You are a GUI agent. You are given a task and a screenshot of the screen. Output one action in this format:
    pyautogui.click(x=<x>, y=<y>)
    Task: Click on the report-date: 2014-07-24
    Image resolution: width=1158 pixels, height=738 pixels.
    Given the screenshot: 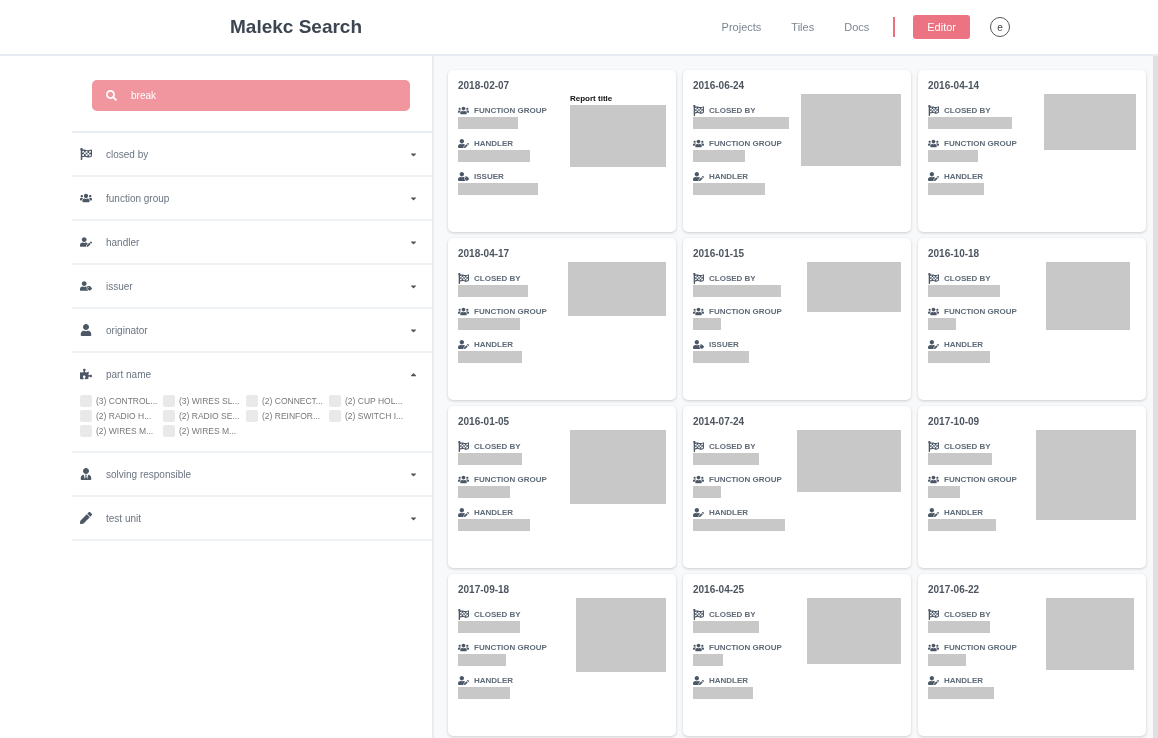 What is the action you would take?
    pyautogui.click(x=719, y=421)
    